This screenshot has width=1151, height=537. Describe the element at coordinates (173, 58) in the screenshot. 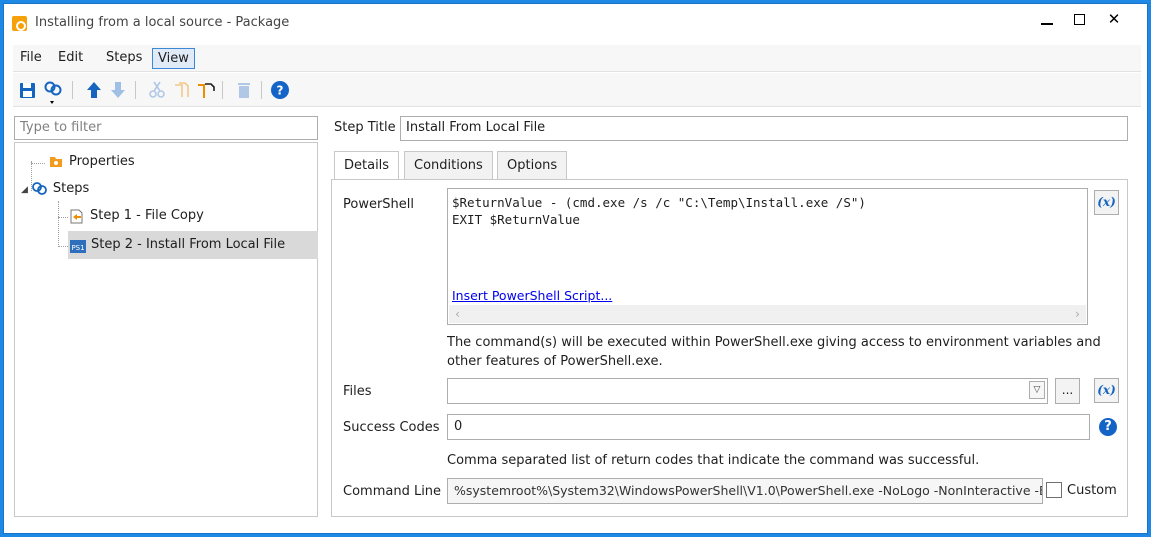

I see `menu-view: View` at that location.